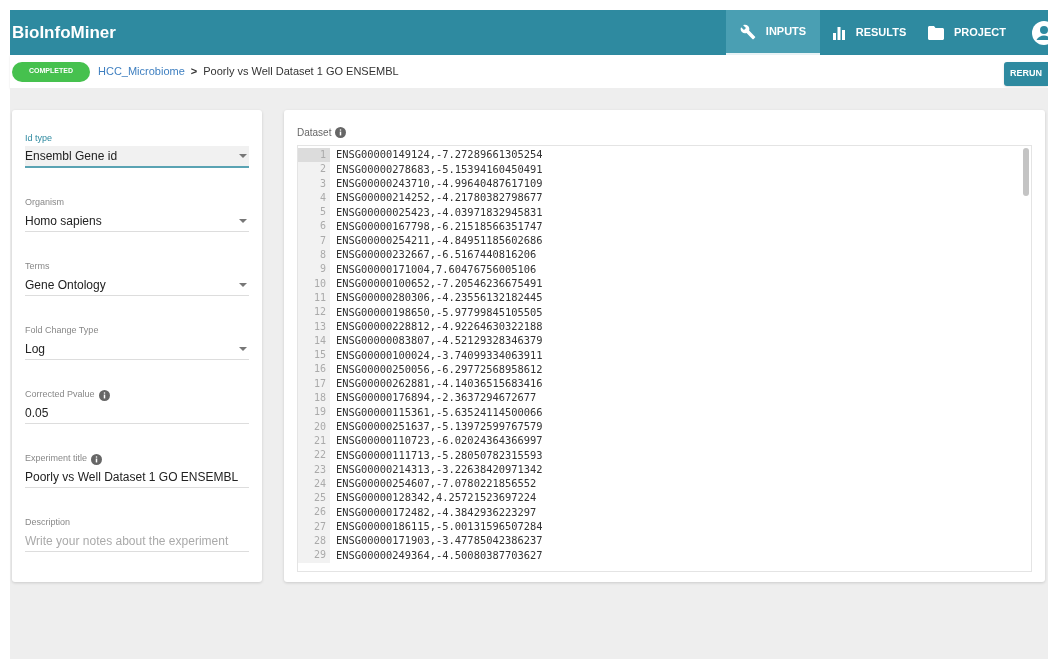 The width and height of the screenshot is (1048, 659). Describe the element at coordinates (137, 221) in the screenshot. I see `select-field: Homo sapiens` at that location.